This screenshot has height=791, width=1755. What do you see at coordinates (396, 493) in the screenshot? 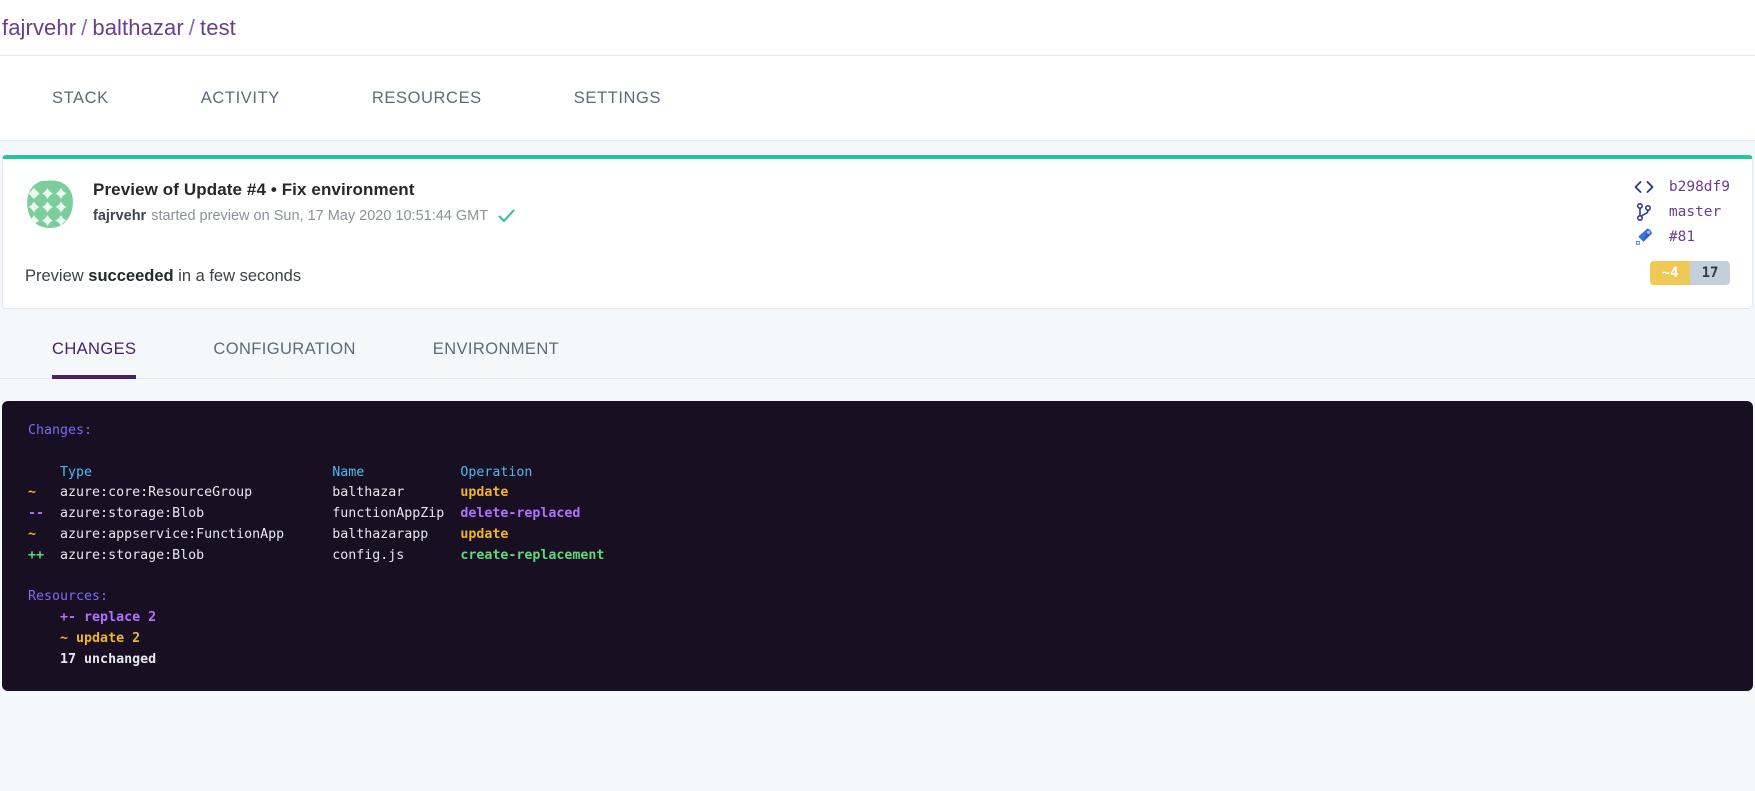
I see `change-name: balthazar` at bounding box center [396, 493].